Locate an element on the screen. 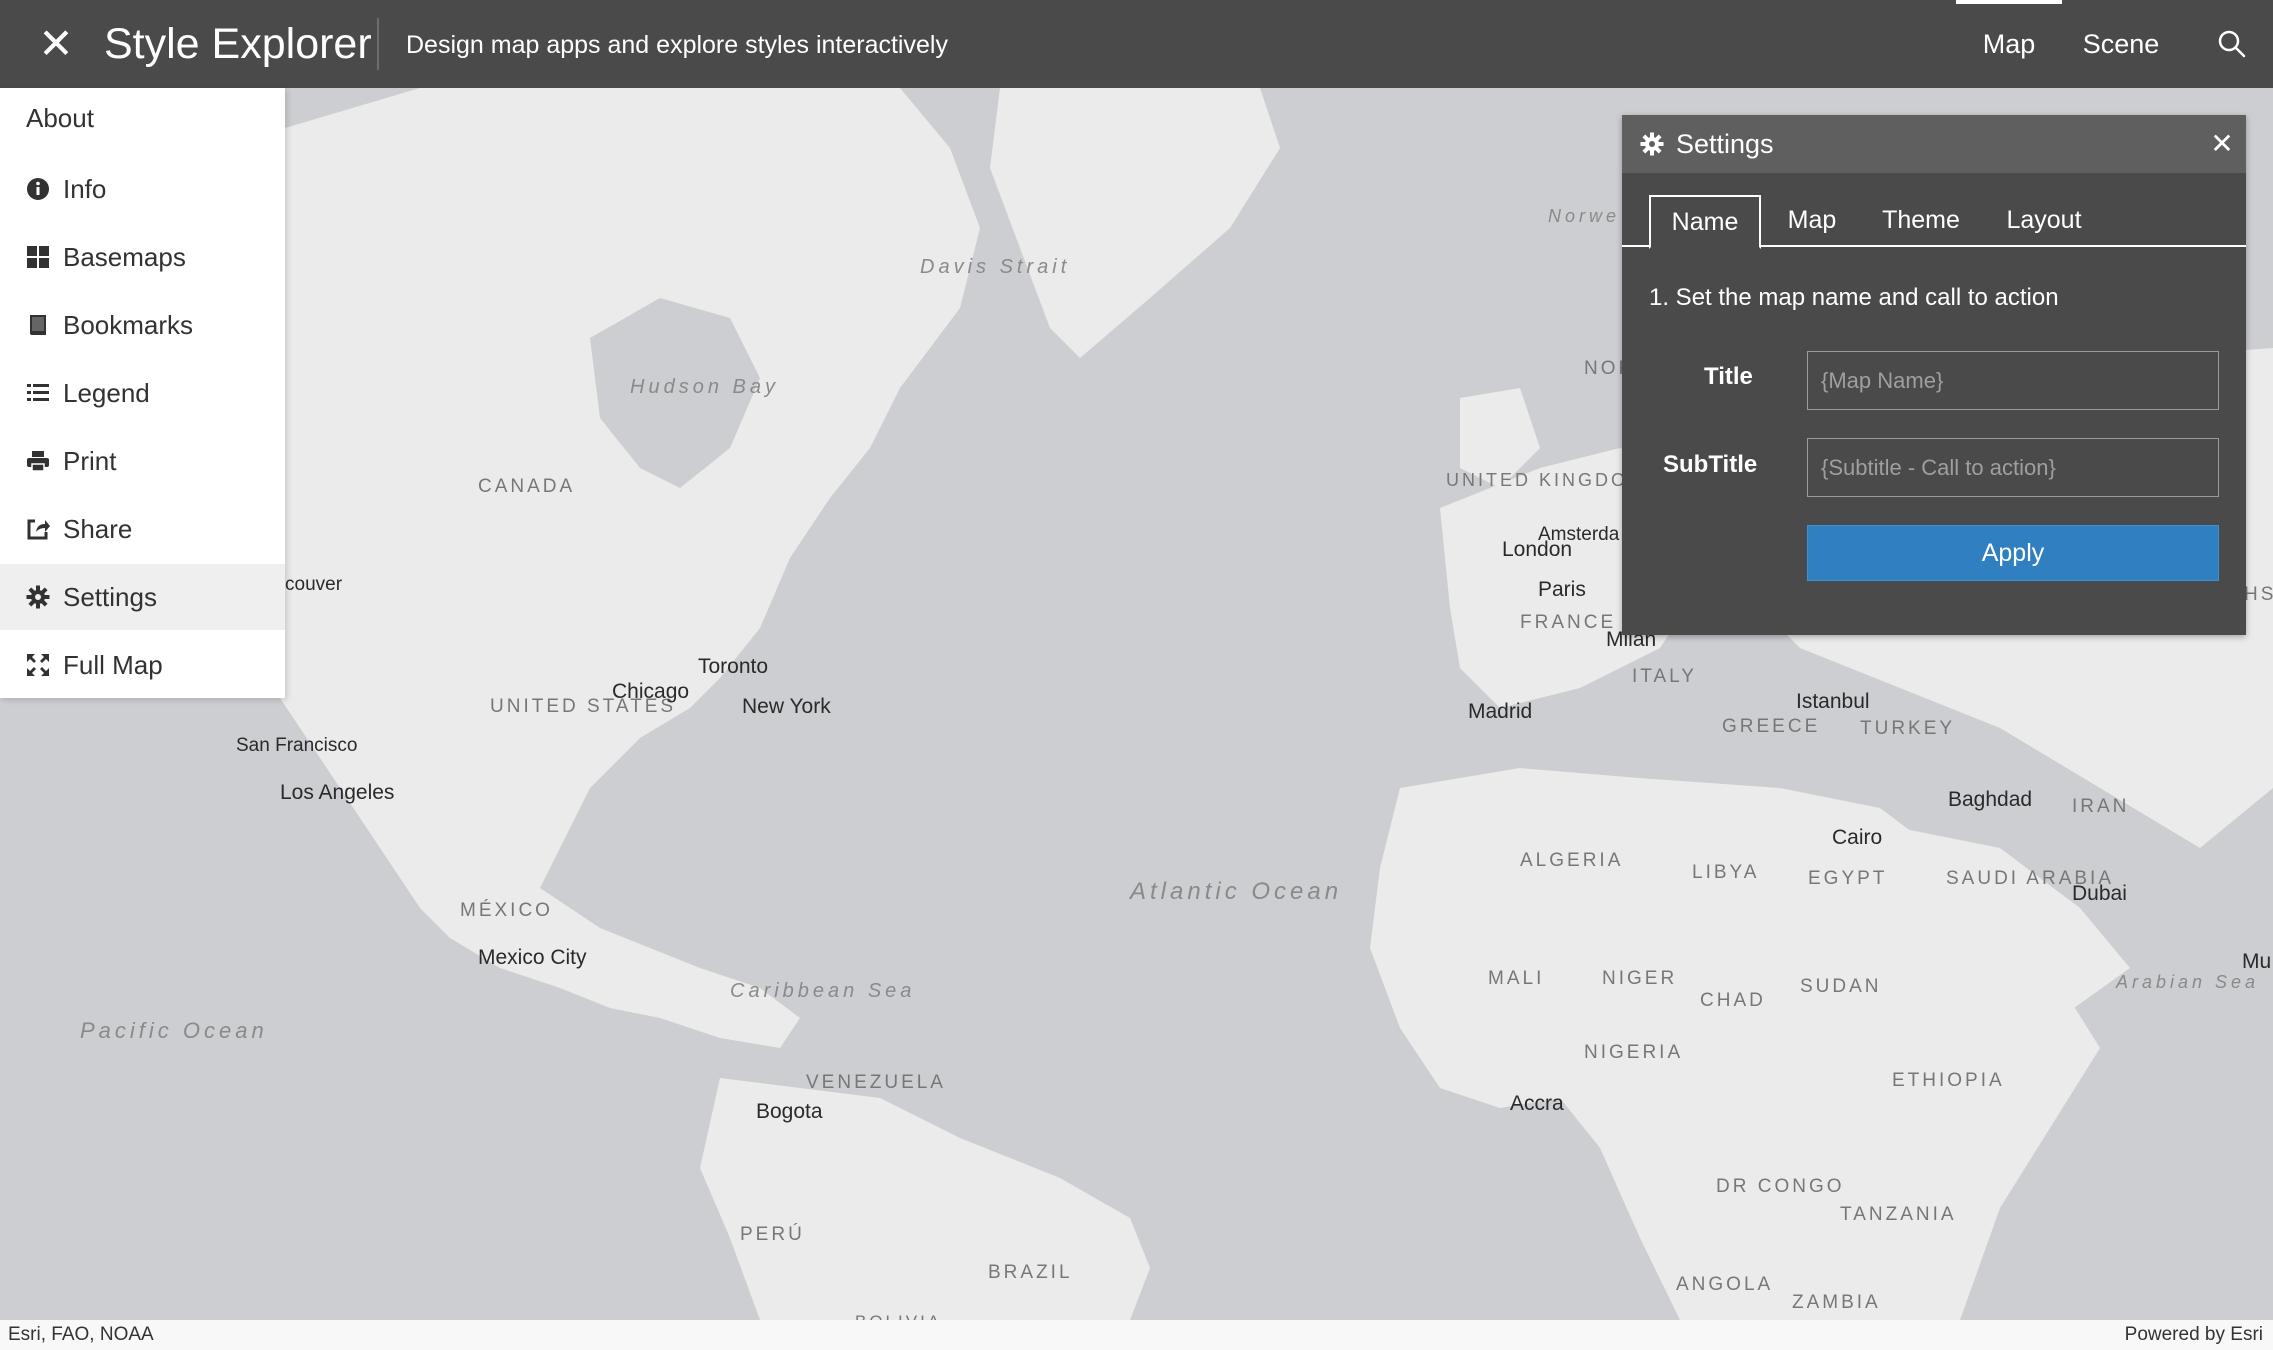 The width and height of the screenshot is (2273, 1350). grid-icon is located at coordinates (38, 257).